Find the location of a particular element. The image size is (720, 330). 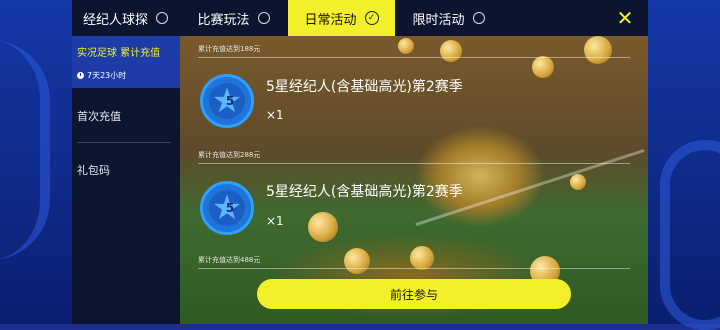

tab-daily-events: 日常活动 ✓ is located at coordinates (341, 18).